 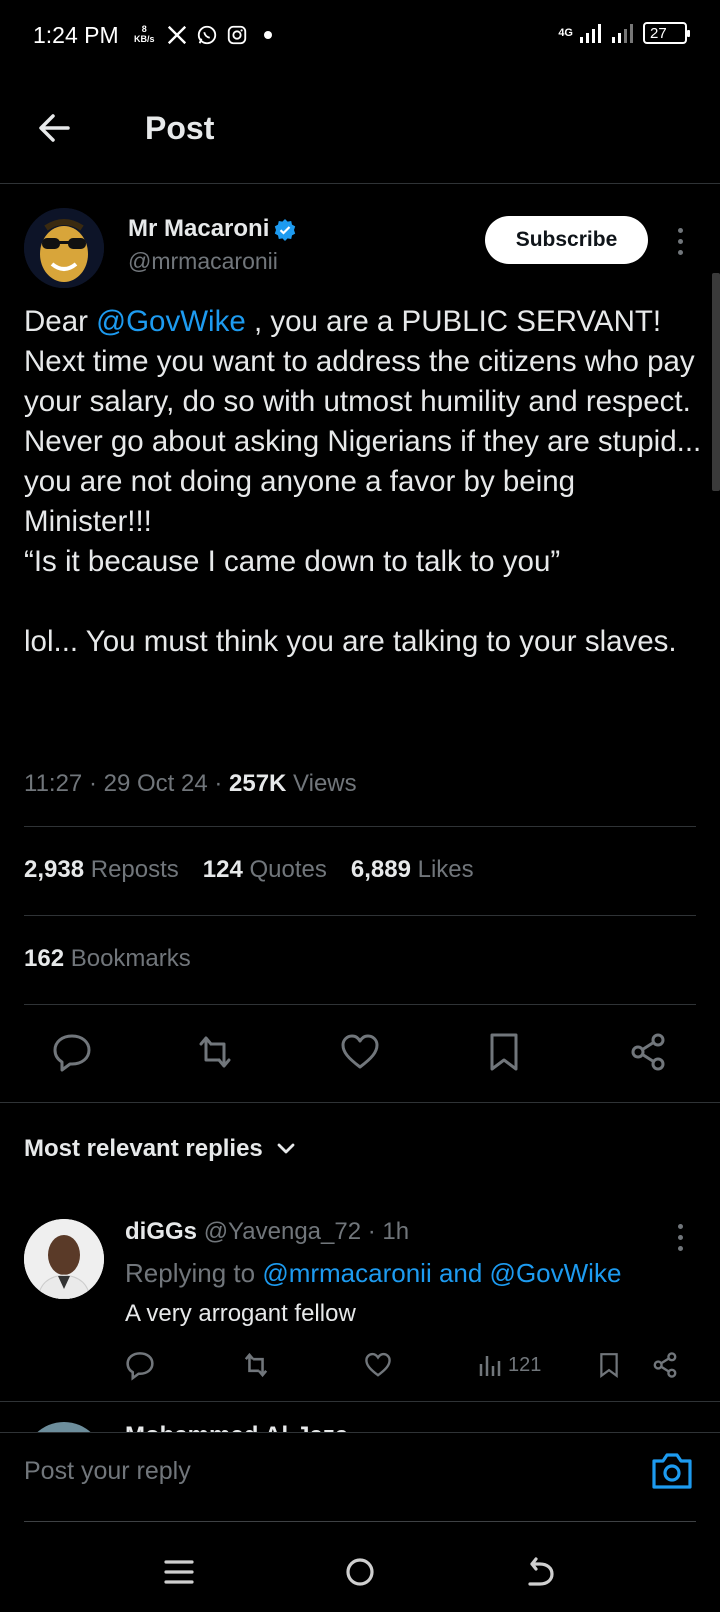 I want to click on post-text: Dear, so click(x=60, y=321).